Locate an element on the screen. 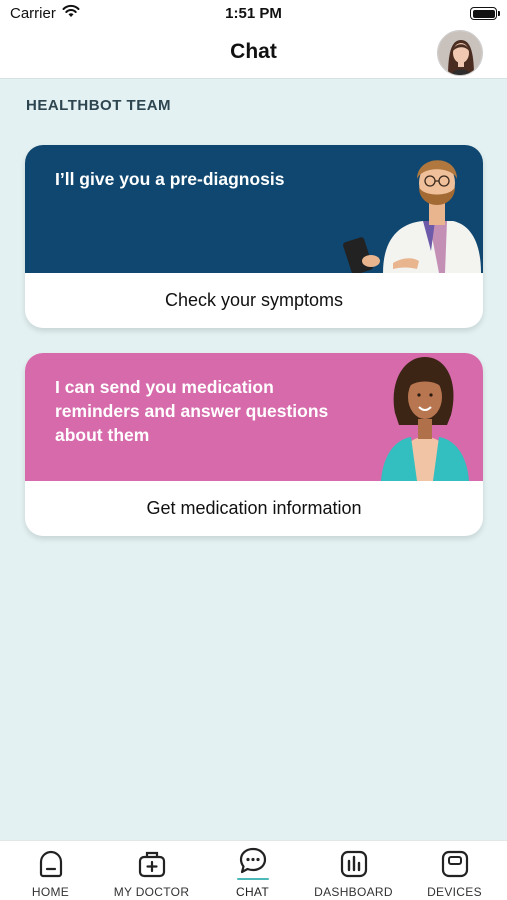 The height and width of the screenshot is (900, 507). bar-chart-icon is located at coordinates (353, 864).